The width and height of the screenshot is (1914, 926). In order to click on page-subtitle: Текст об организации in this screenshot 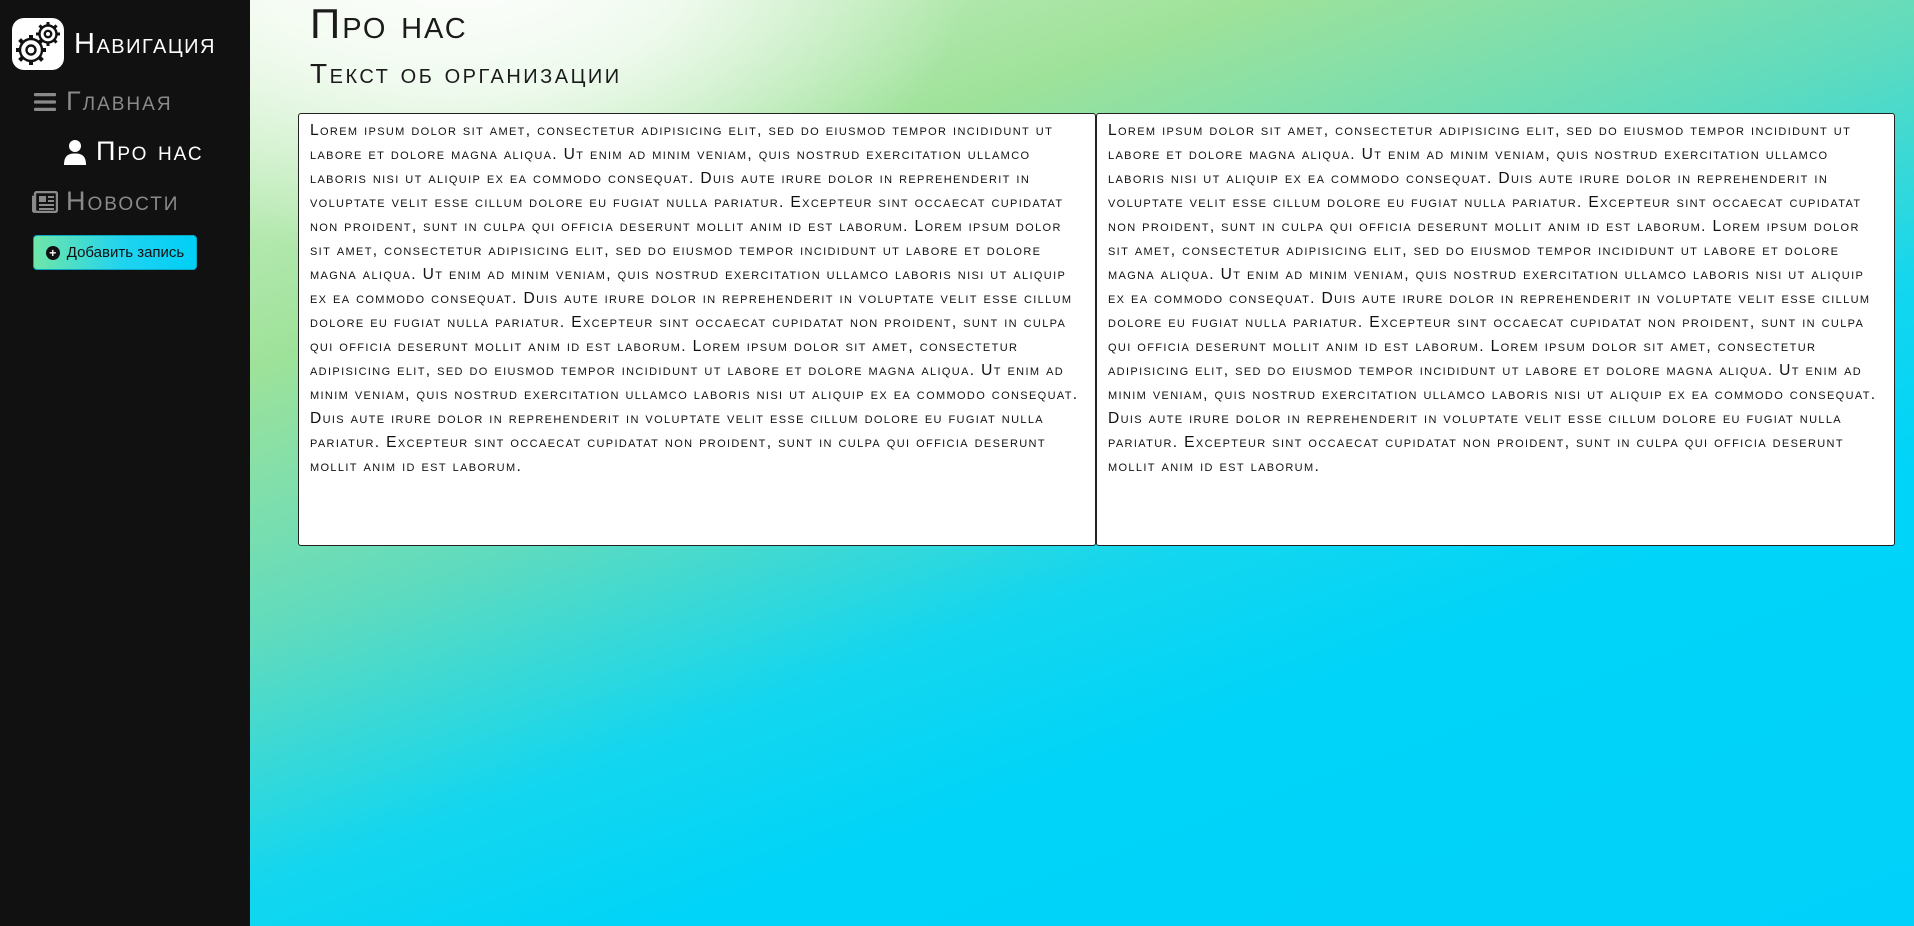, I will do `click(466, 73)`.